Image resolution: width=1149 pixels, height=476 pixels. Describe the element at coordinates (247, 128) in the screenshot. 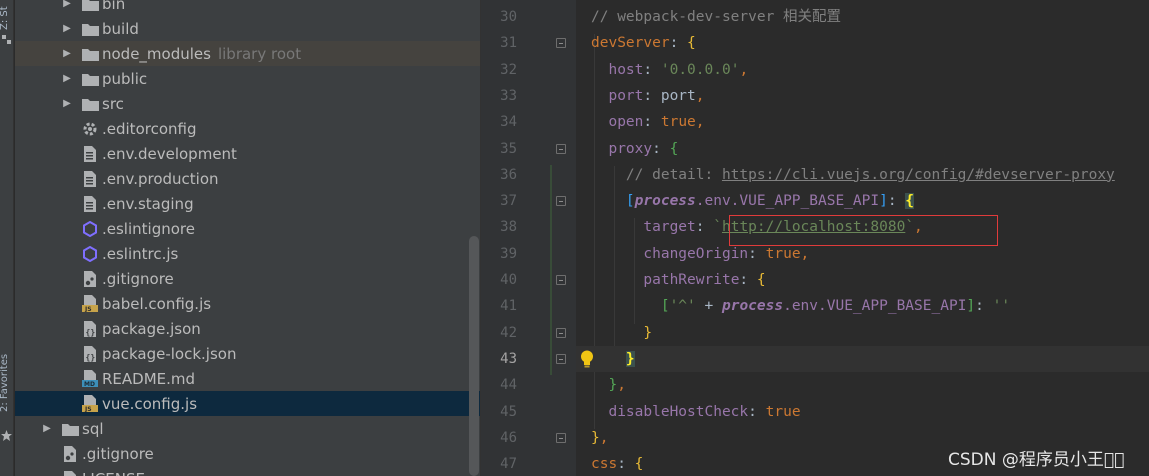

I see `tree-file-item: .editorconfig` at that location.